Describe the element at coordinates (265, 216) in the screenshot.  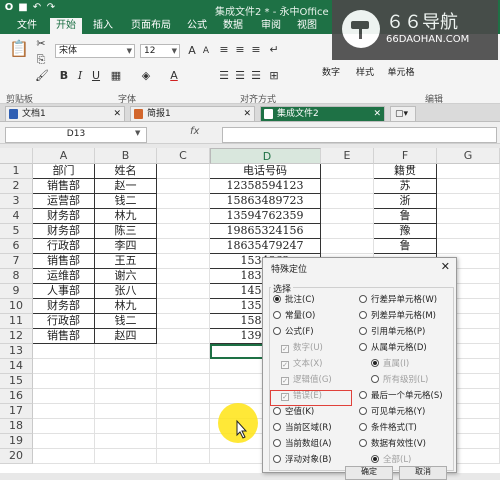
I see `cell-d4: 13594762359` at that location.